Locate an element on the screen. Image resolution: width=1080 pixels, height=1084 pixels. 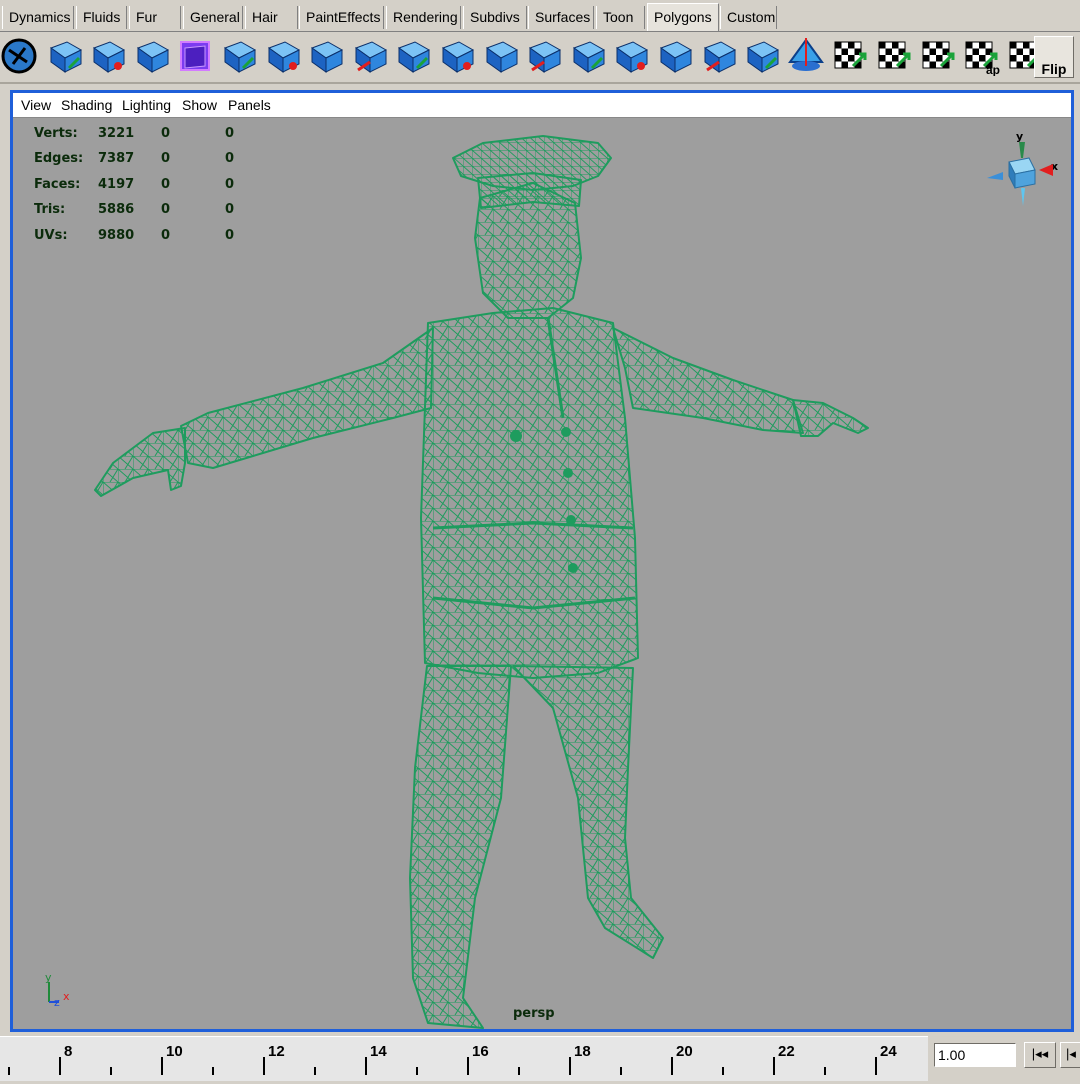
tab-dynamics: Dynamics is located at coordinates (38, 17).